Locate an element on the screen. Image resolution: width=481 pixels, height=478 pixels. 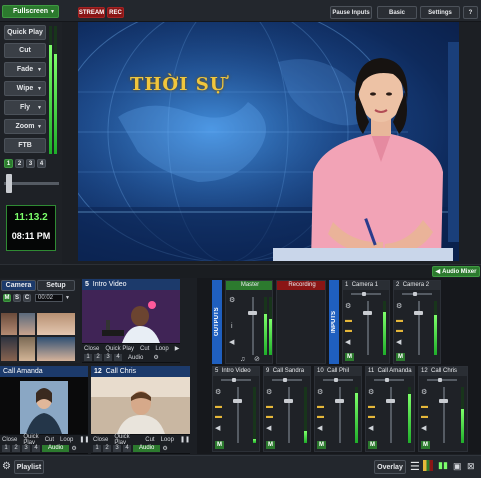
basic-button: Basic is located at coordinates (397, 12).